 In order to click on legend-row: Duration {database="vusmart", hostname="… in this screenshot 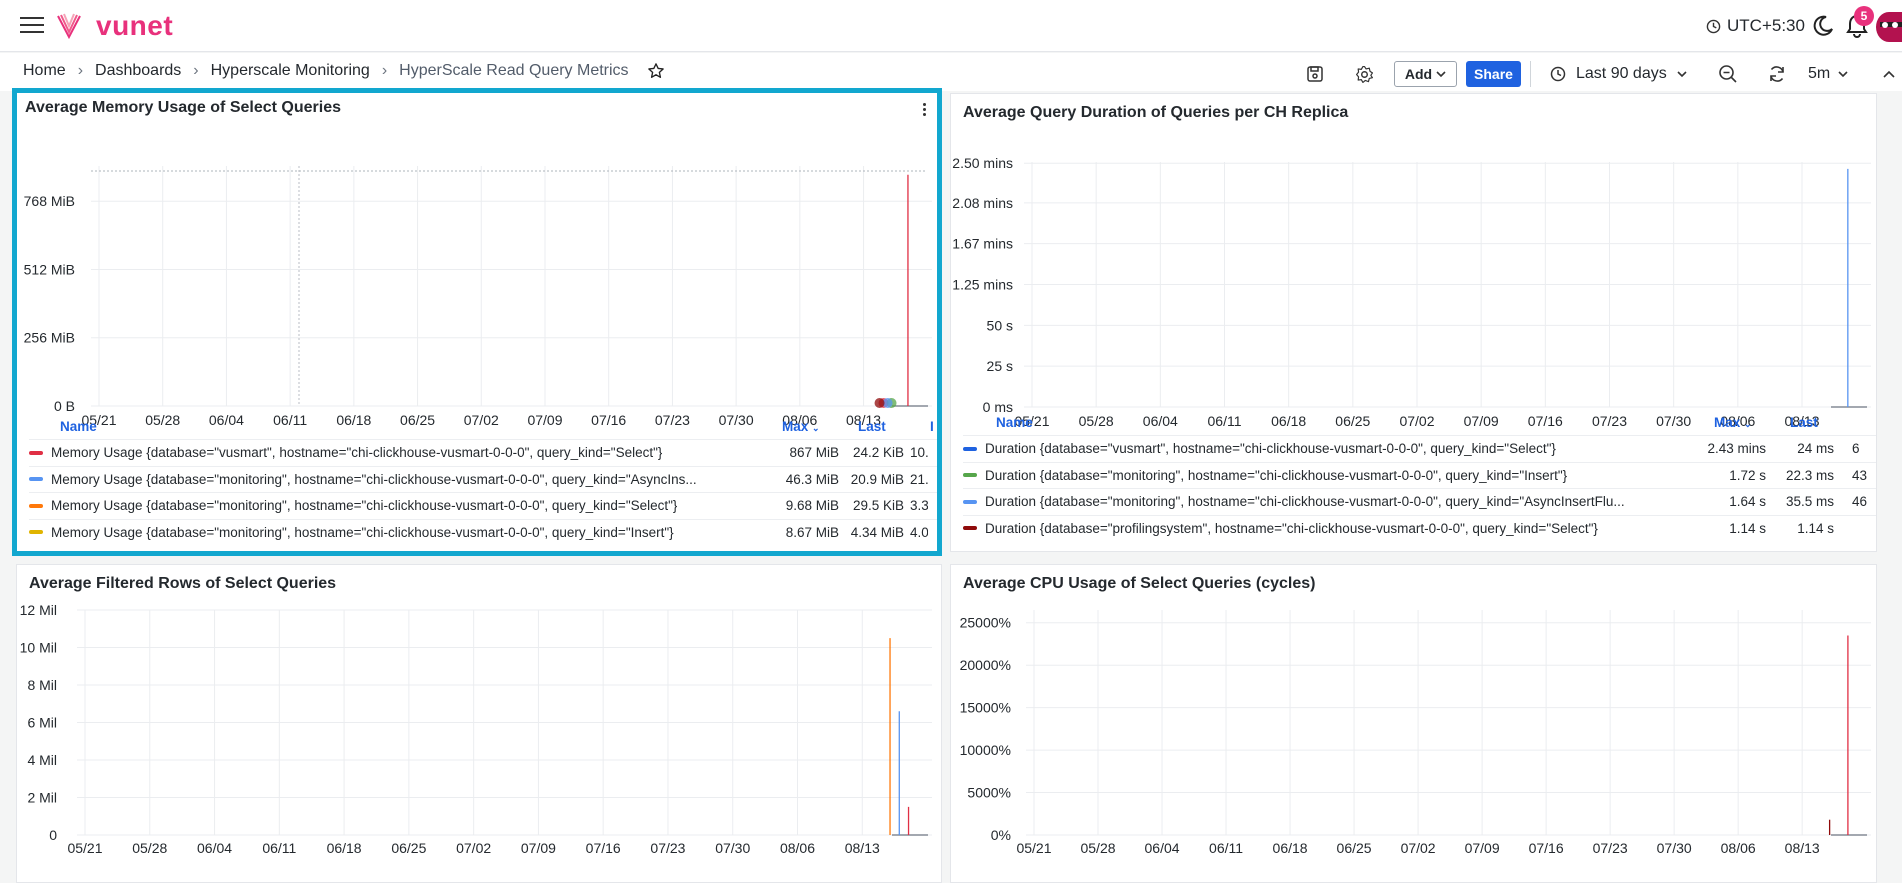, I will do `click(1419, 448)`.